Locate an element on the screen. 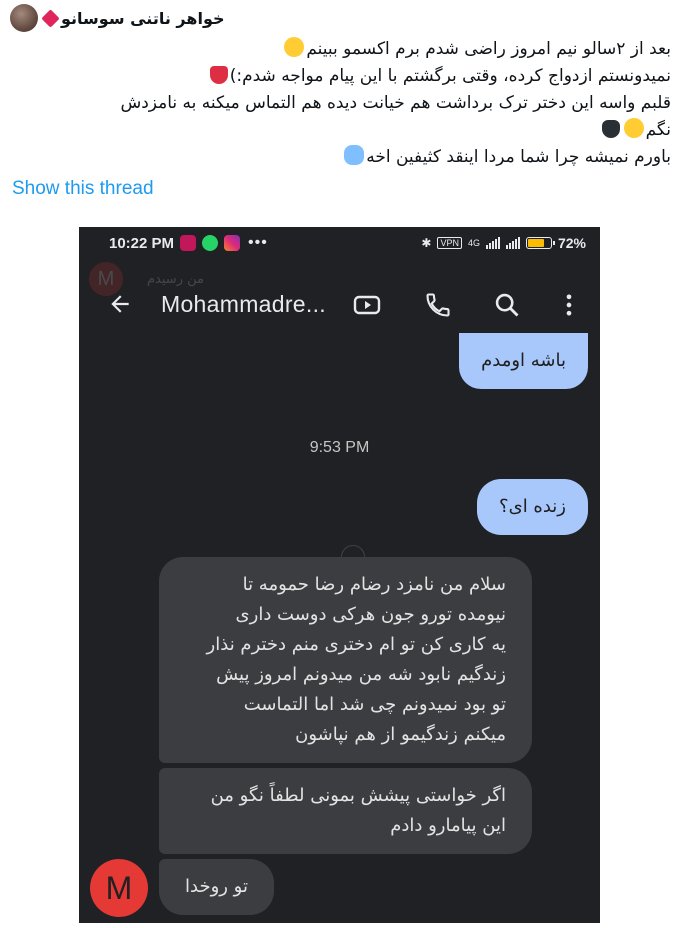 The image size is (683, 928). message-line: میکنم زندگیمو از هم نپاشون is located at coordinates (400, 734).